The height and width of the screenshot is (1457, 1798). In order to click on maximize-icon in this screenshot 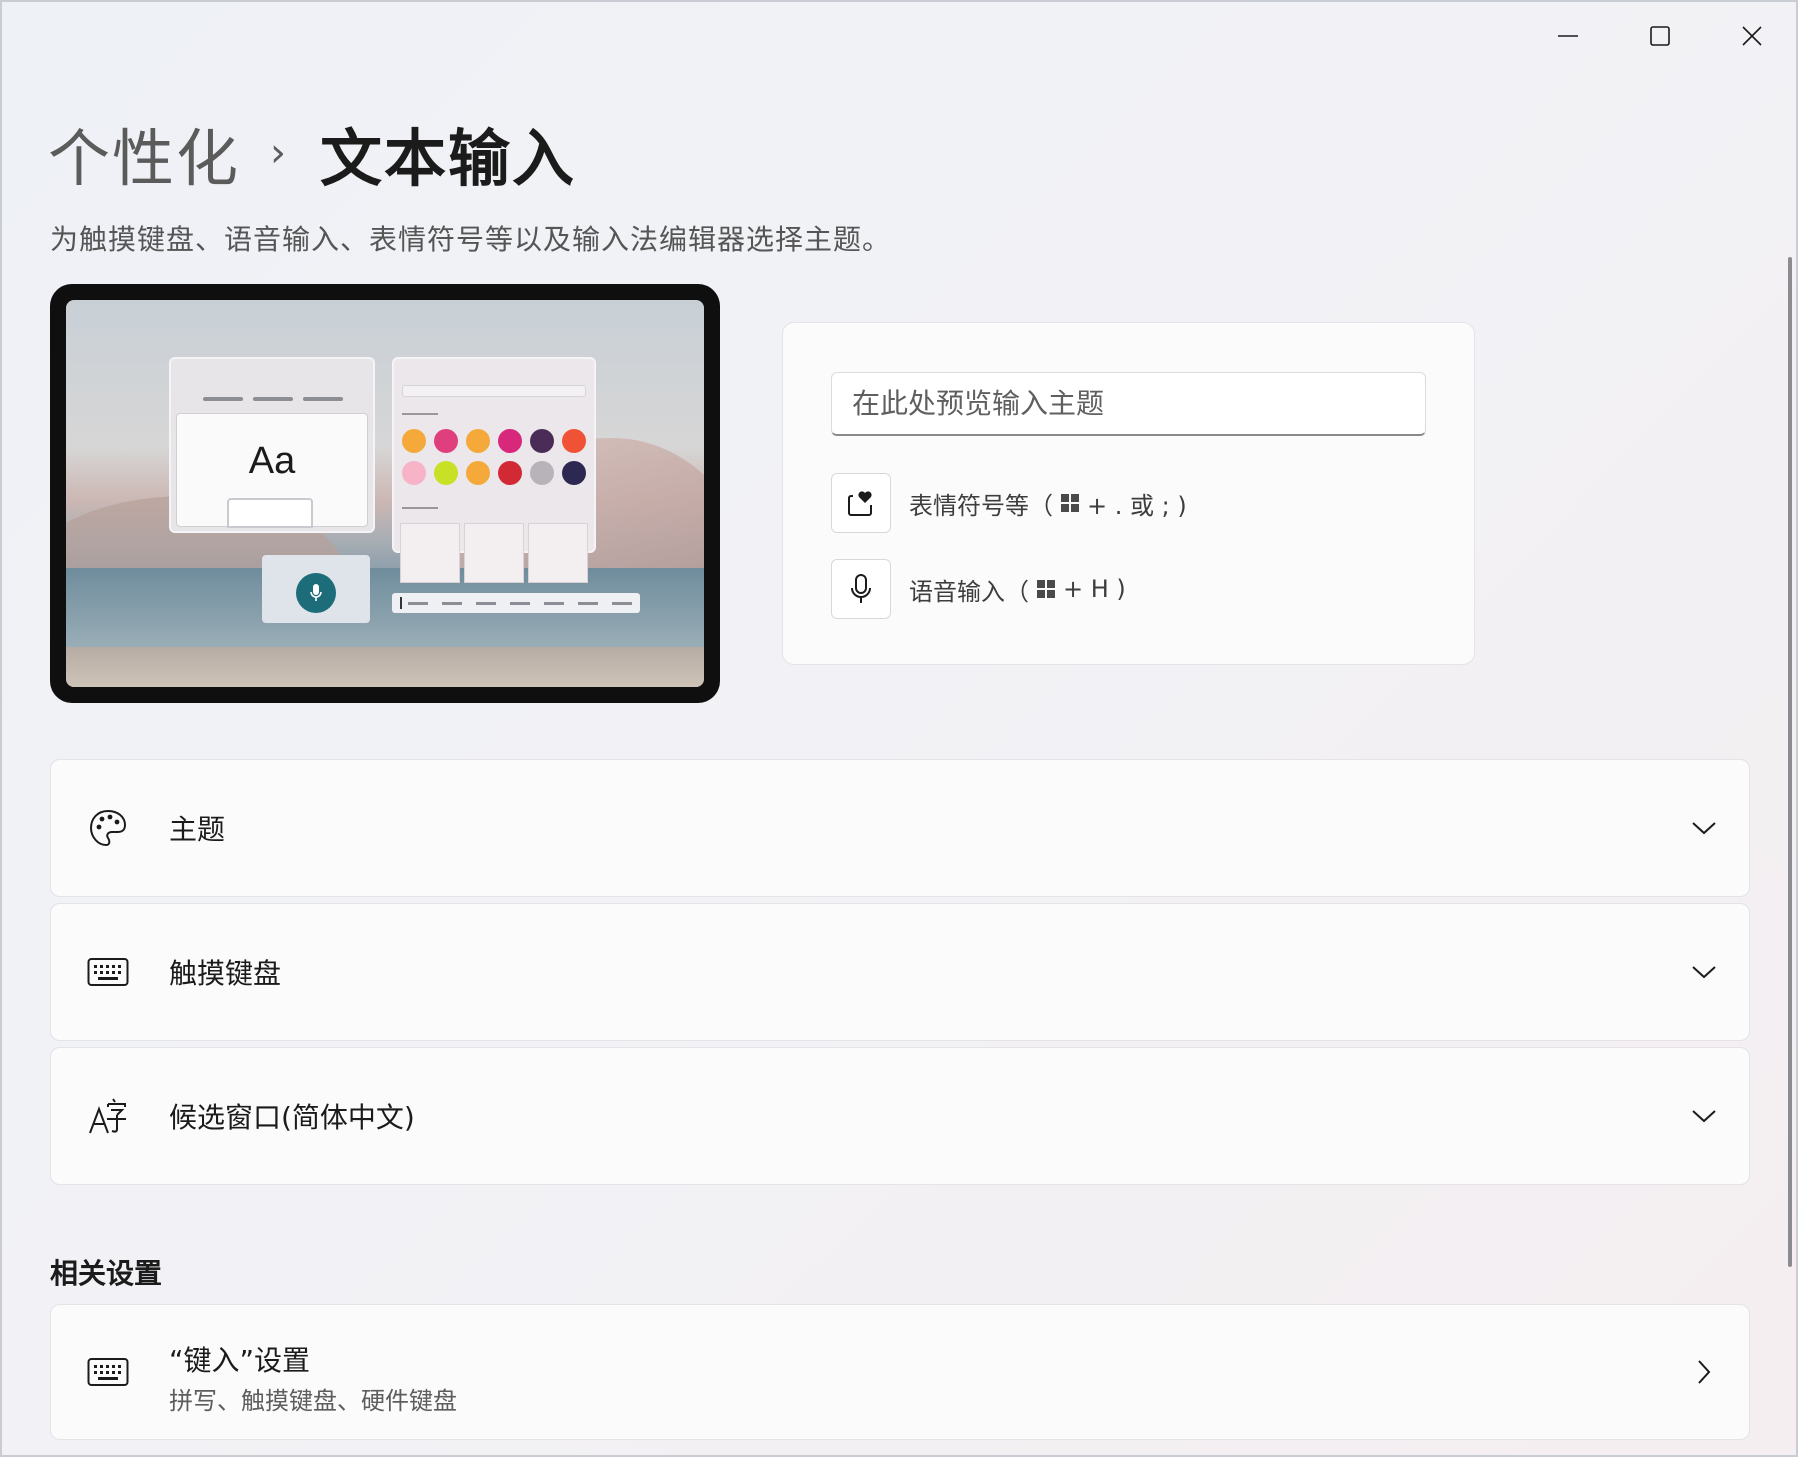, I will do `click(1660, 36)`.